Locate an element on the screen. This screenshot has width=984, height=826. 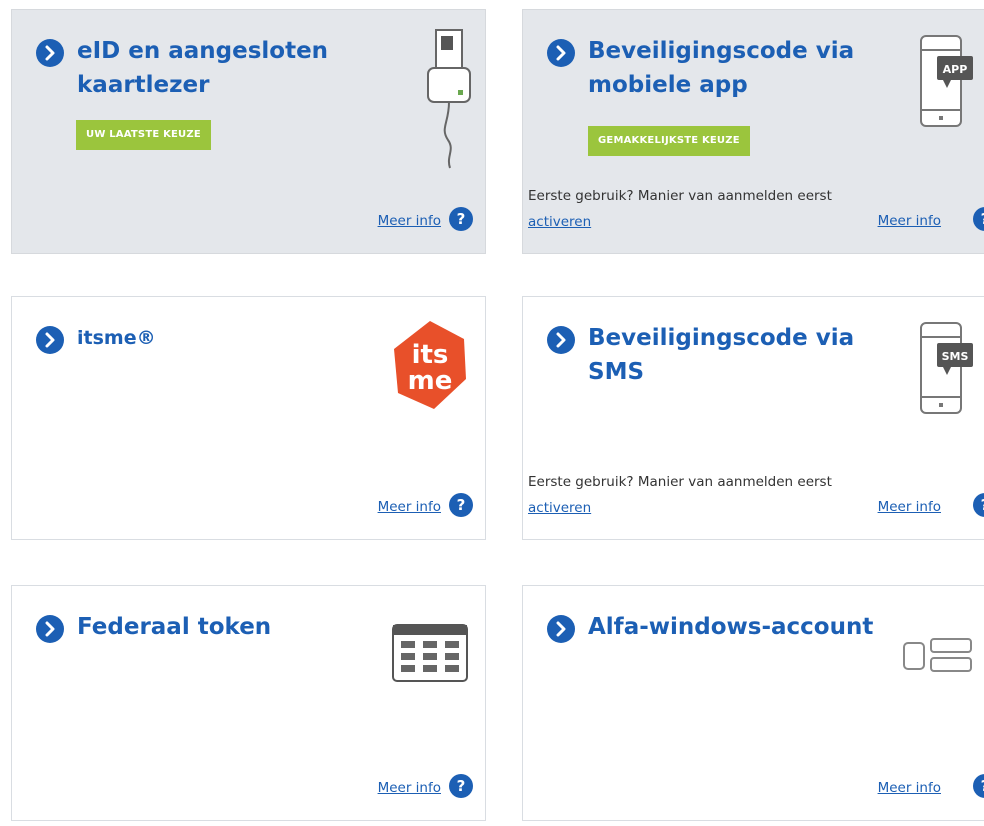
itsme-logo: its me is located at coordinates (430, 365).